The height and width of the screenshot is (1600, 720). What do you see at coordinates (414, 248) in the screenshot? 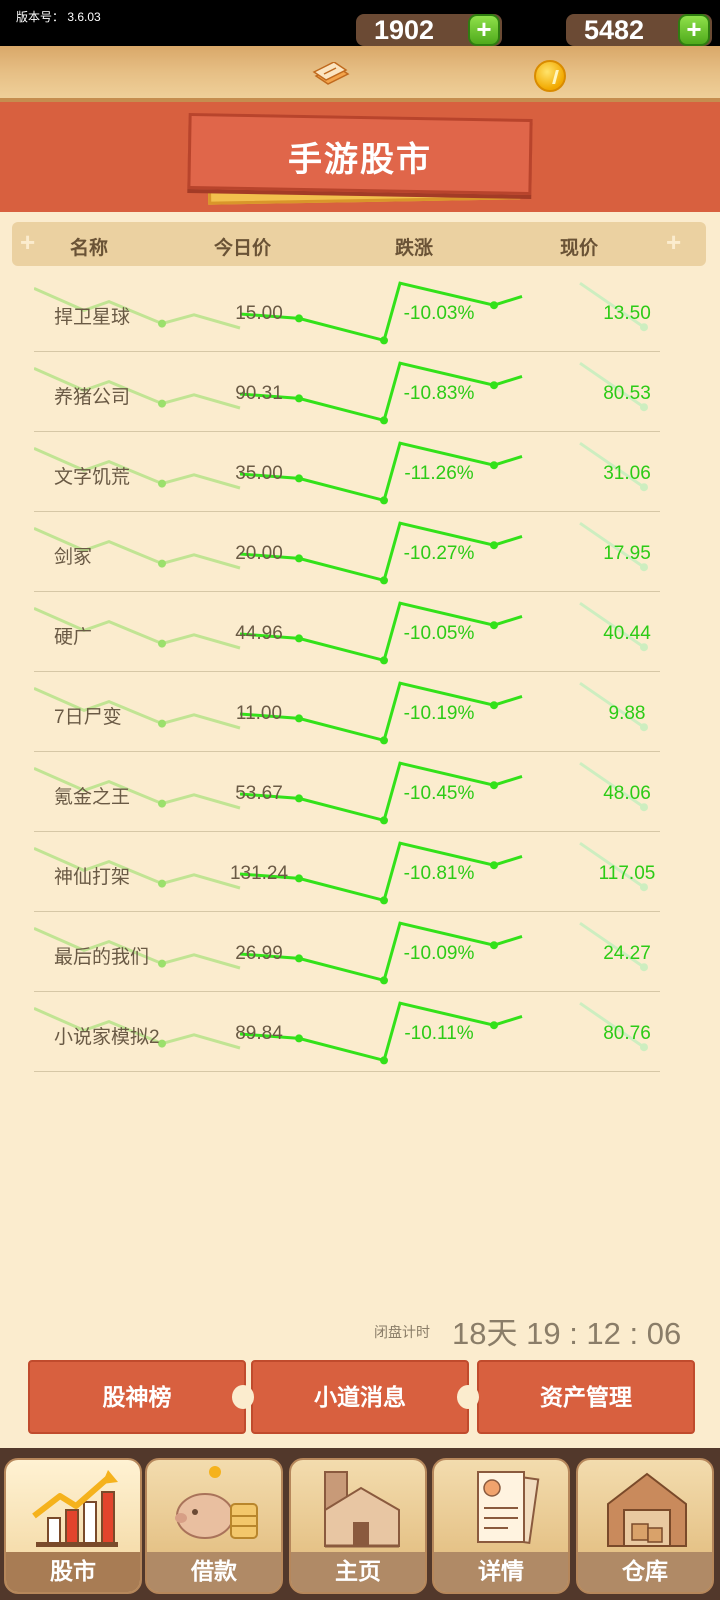
I see `column-change: 跌涨` at bounding box center [414, 248].